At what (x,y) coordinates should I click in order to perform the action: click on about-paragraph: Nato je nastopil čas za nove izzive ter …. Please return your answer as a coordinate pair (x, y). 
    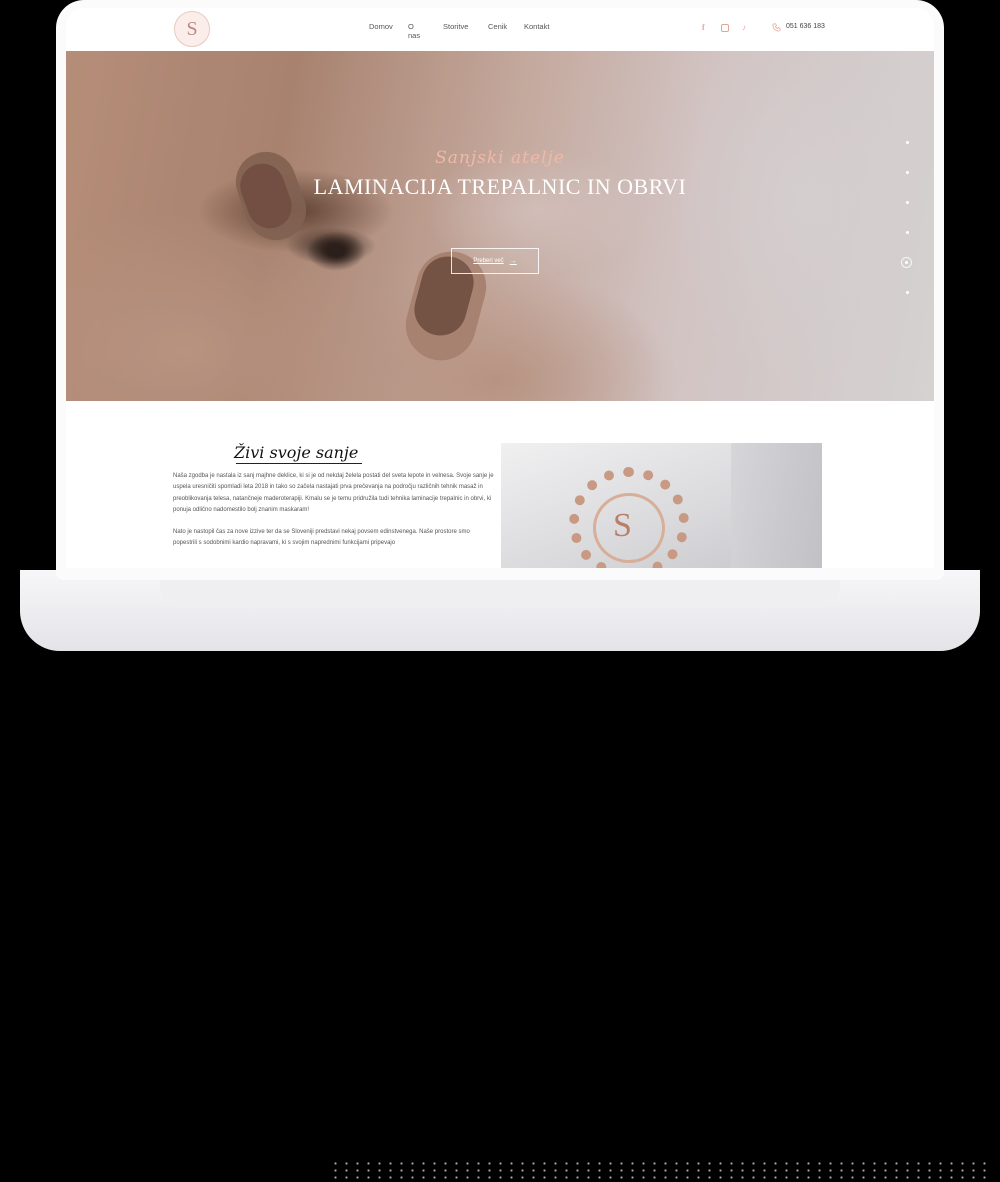
    Looking at the image, I should click on (321, 537).